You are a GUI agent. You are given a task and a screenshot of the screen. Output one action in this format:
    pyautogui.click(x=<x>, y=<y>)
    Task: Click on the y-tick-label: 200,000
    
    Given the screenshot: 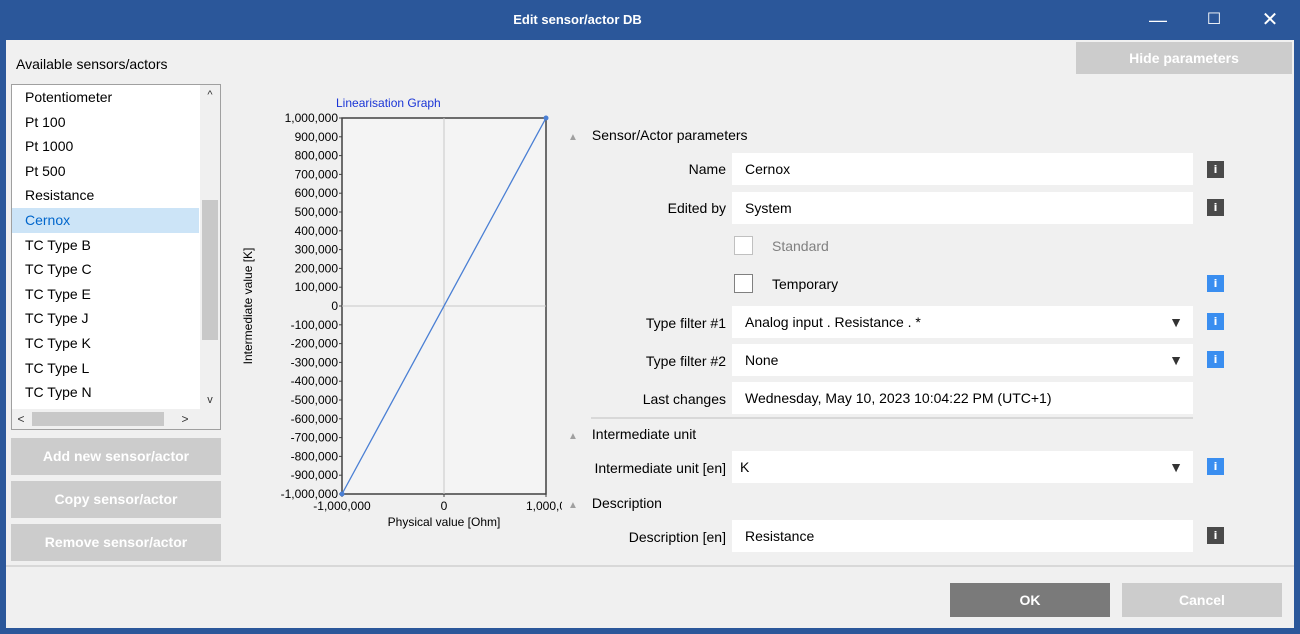 What is the action you would take?
    pyautogui.click(x=317, y=268)
    